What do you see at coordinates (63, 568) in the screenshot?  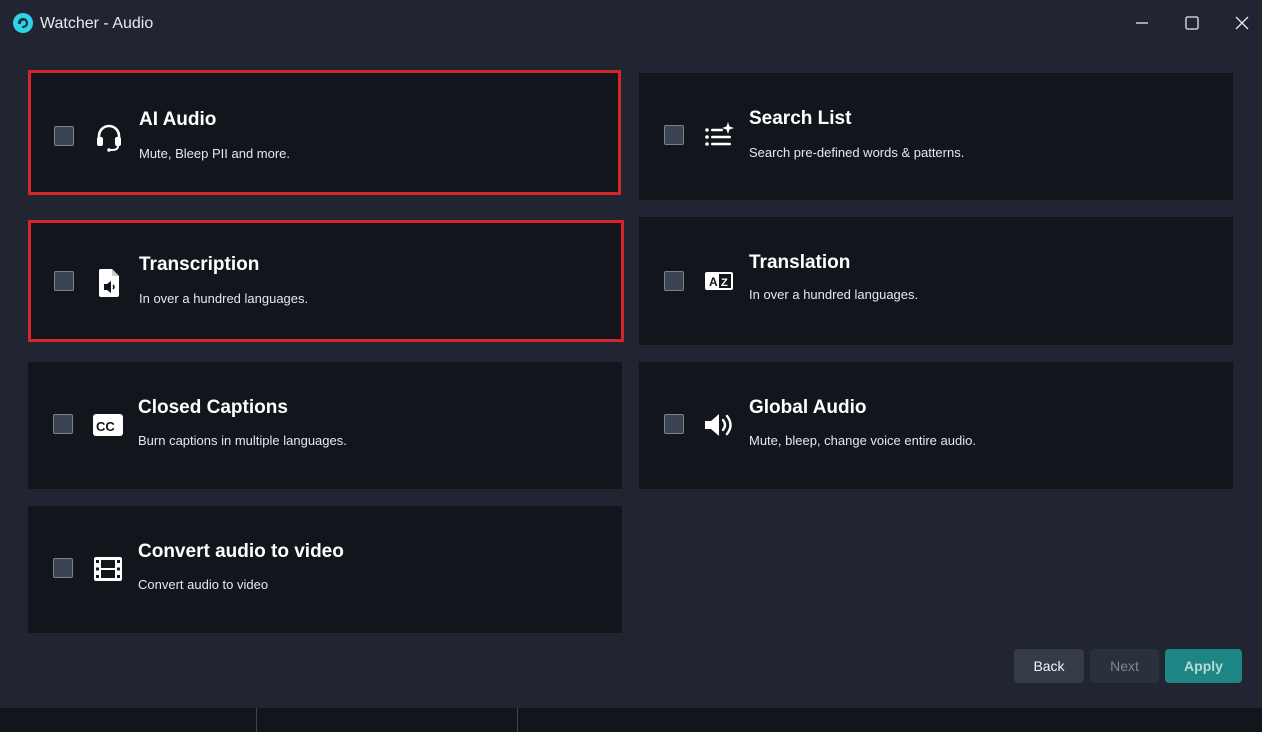 I see `convert-audio-checkbox` at bounding box center [63, 568].